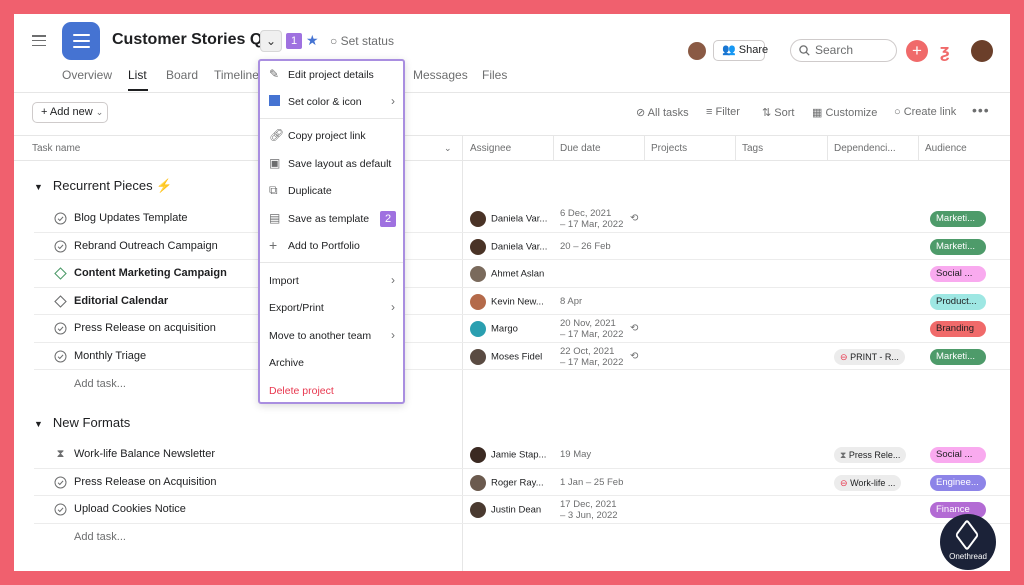 The width and height of the screenshot is (1024, 585). What do you see at coordinates (60, 454) in the screenshot?
I see `hourglass-icon: ⧗` at bounding box center [60, 454].